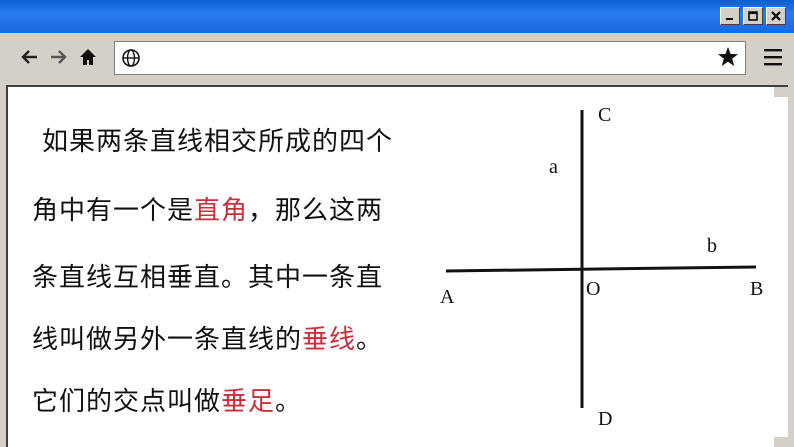  I want to click on label-D: D, so click(605, 419).